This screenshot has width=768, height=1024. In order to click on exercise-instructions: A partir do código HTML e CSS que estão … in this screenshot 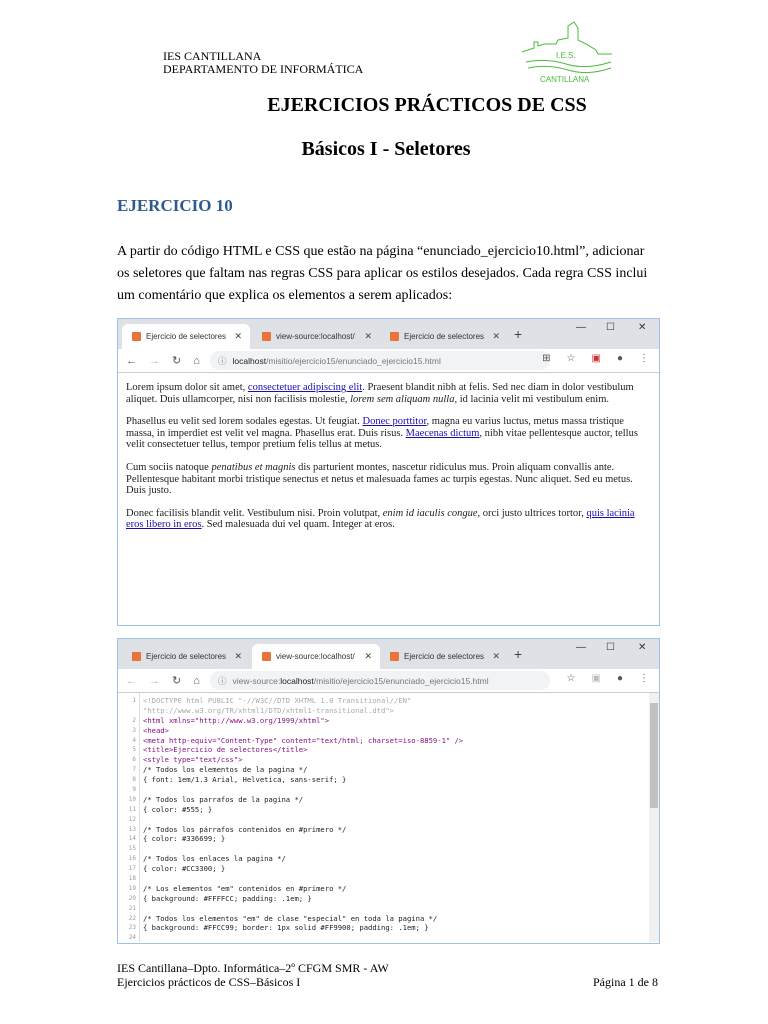, I will do `click(382, 273)`.